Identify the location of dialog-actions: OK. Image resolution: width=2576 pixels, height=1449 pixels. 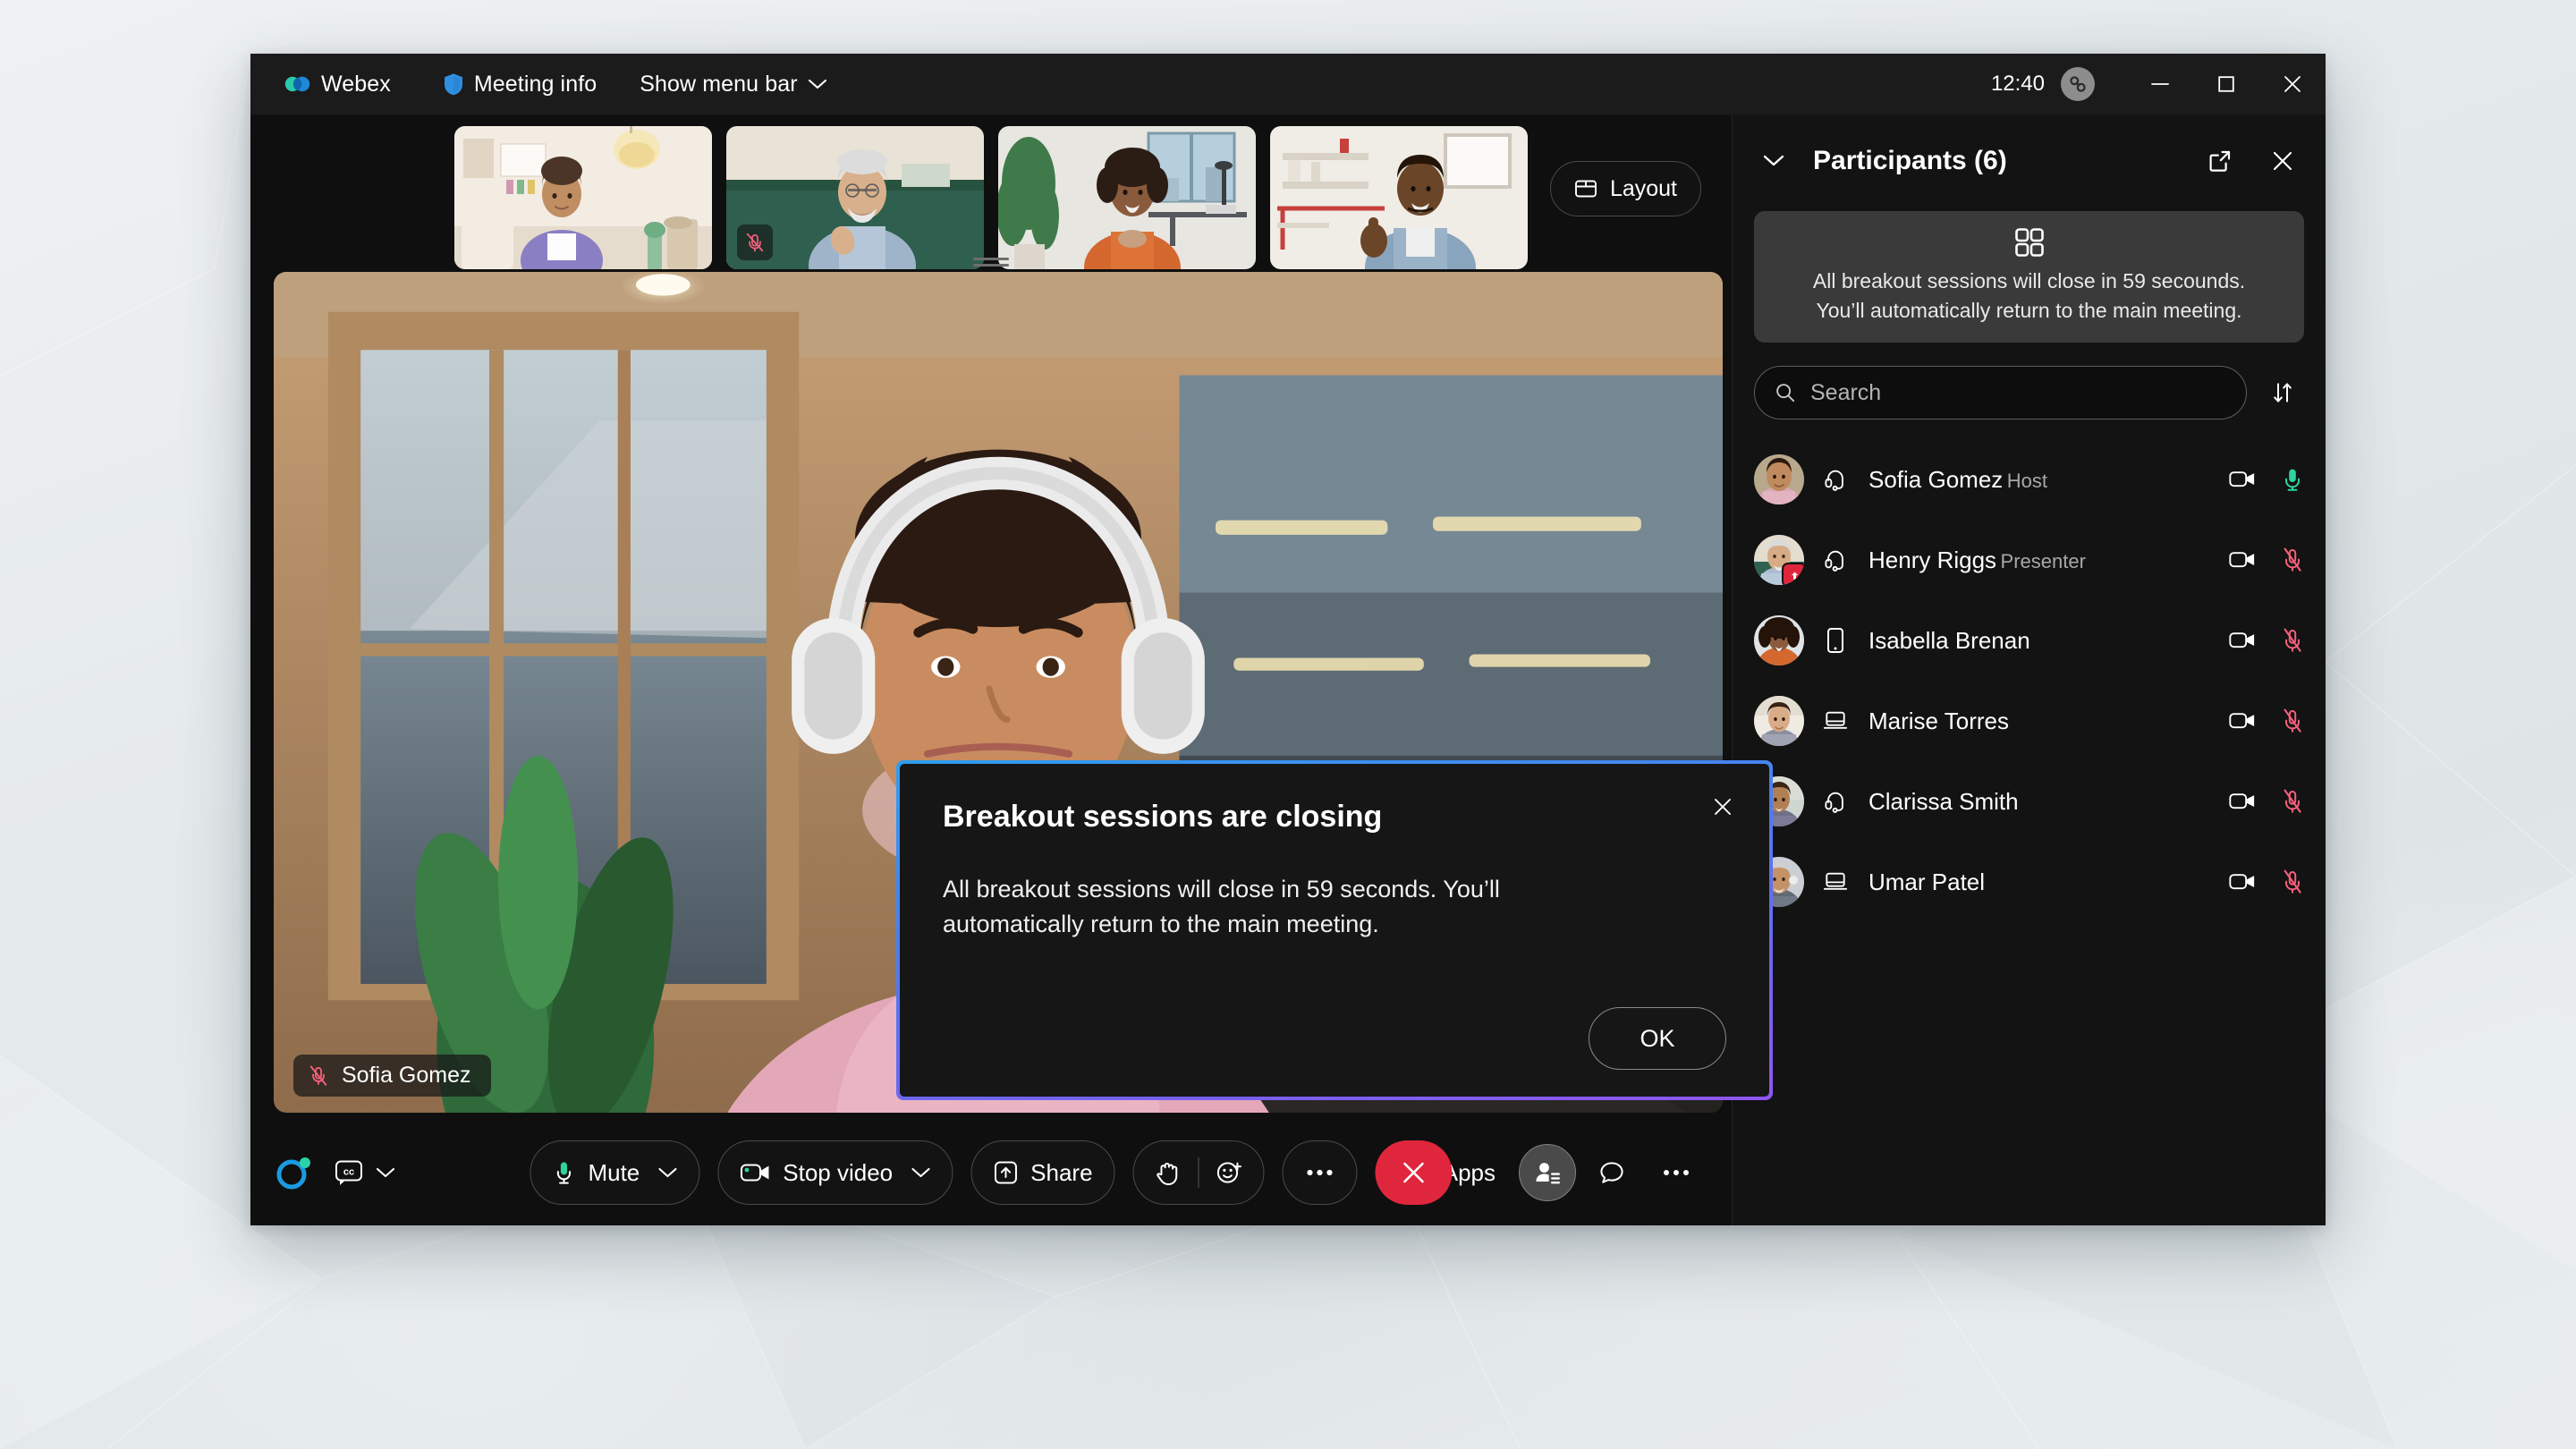
(1334, 1038).